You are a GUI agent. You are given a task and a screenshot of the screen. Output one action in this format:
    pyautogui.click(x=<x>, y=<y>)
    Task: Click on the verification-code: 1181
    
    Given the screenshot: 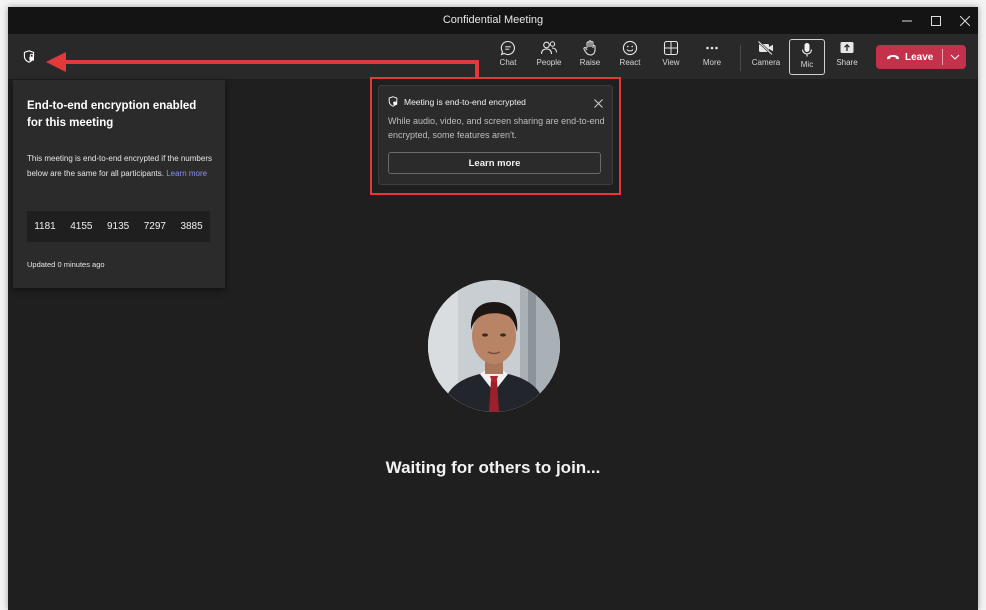 What is the action you would take?
    pyautogui.click(x=45, y=226)
    